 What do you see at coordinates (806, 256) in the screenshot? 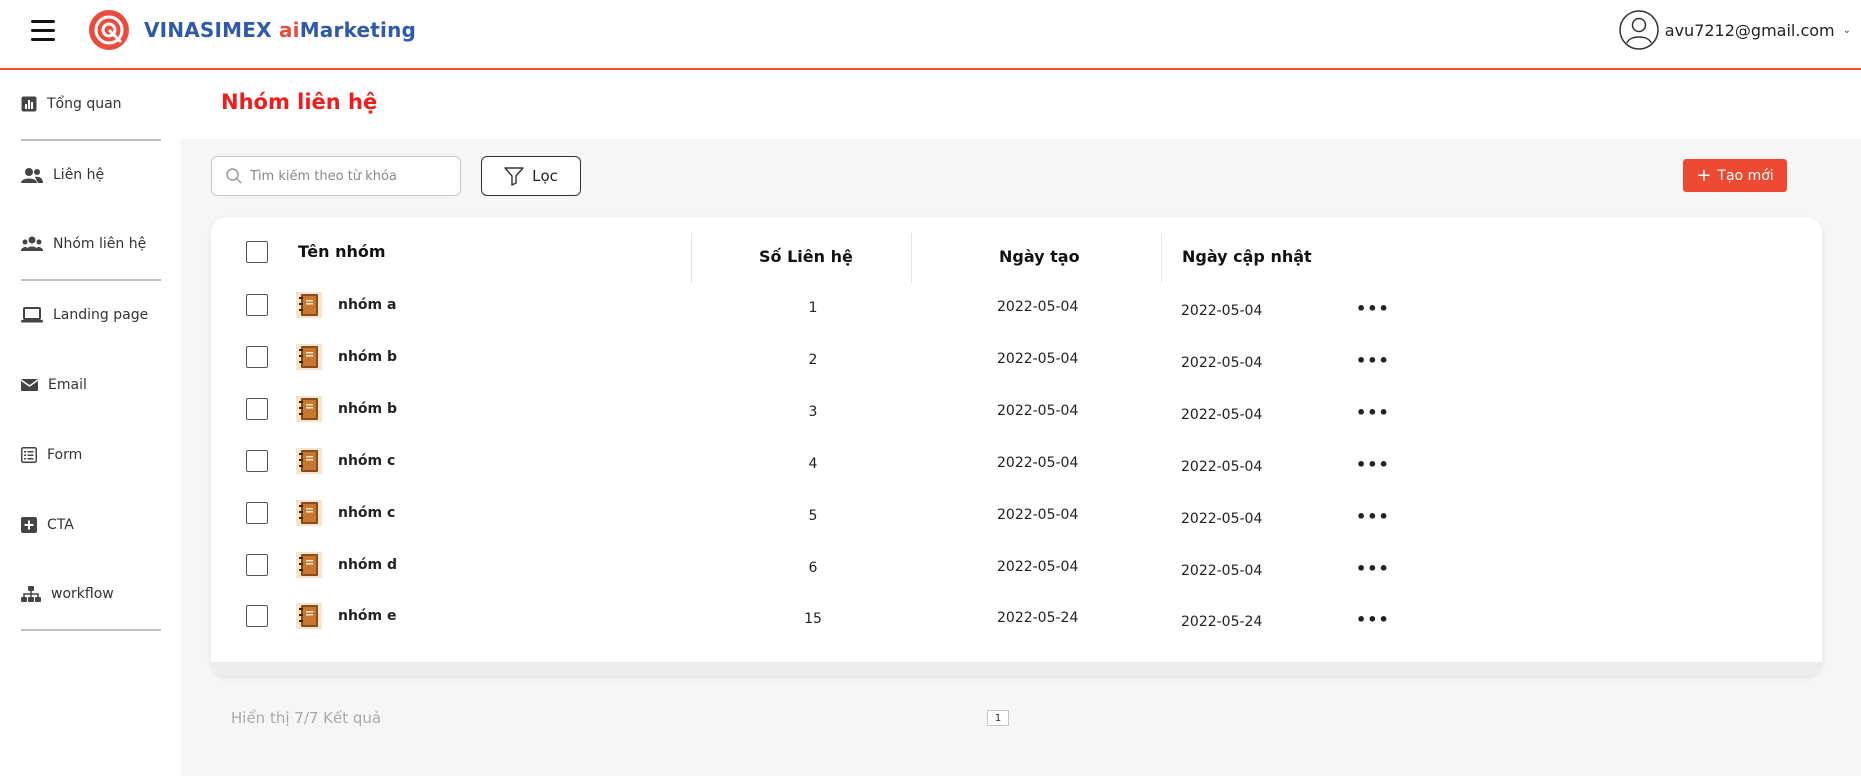
I see `header-contact-count: Số Liên hệ` at bounding box center [806, 256].